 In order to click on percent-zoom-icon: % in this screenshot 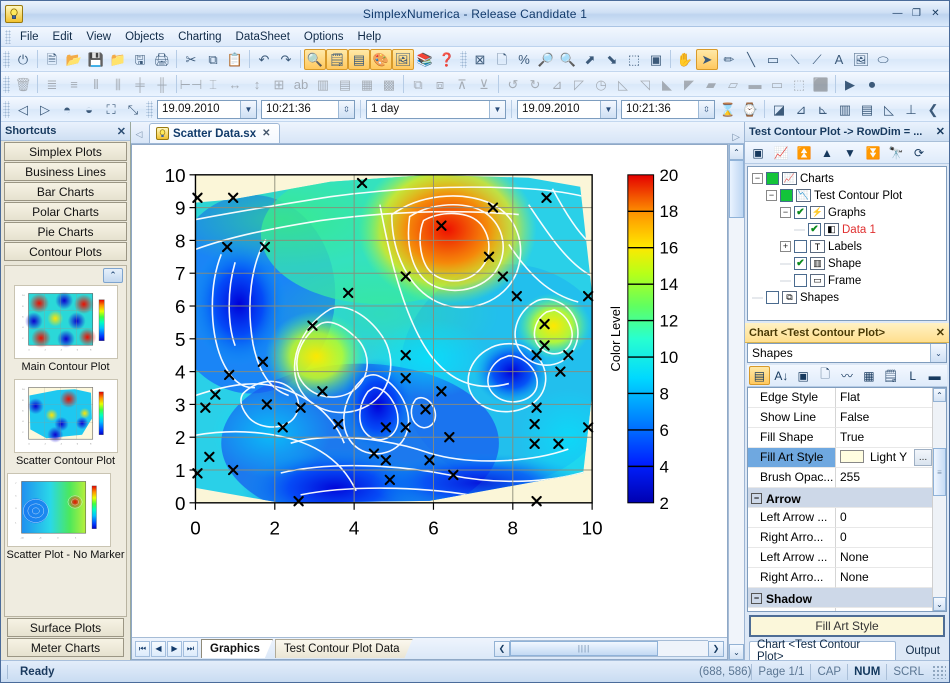, I will do `click(524, 59)`.